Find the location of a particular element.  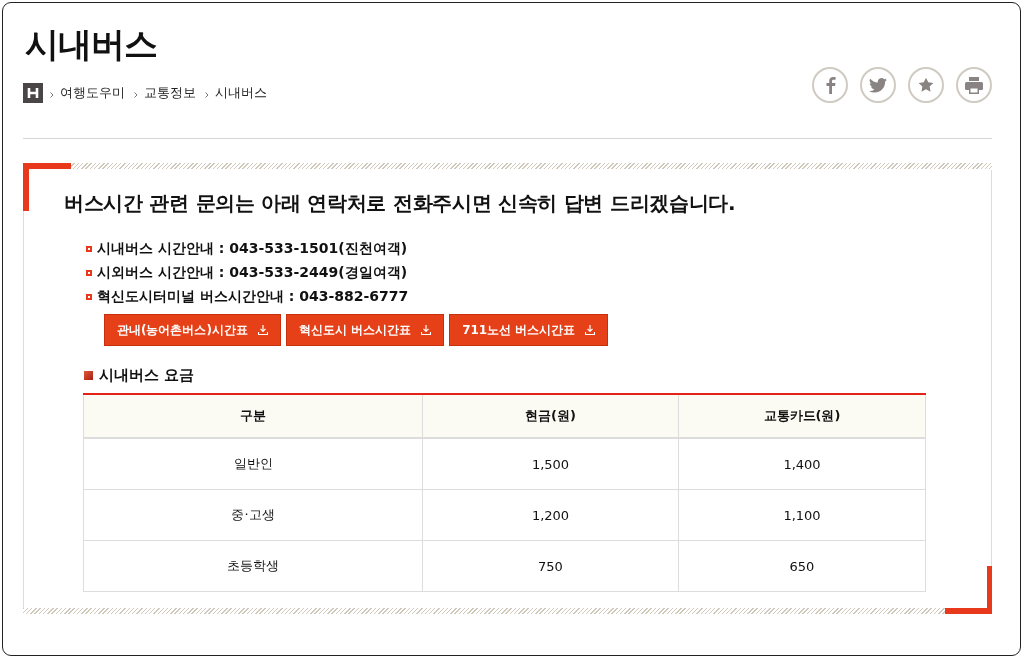

section-title: 시내버스 요금 is located at coordinates (147, 375).